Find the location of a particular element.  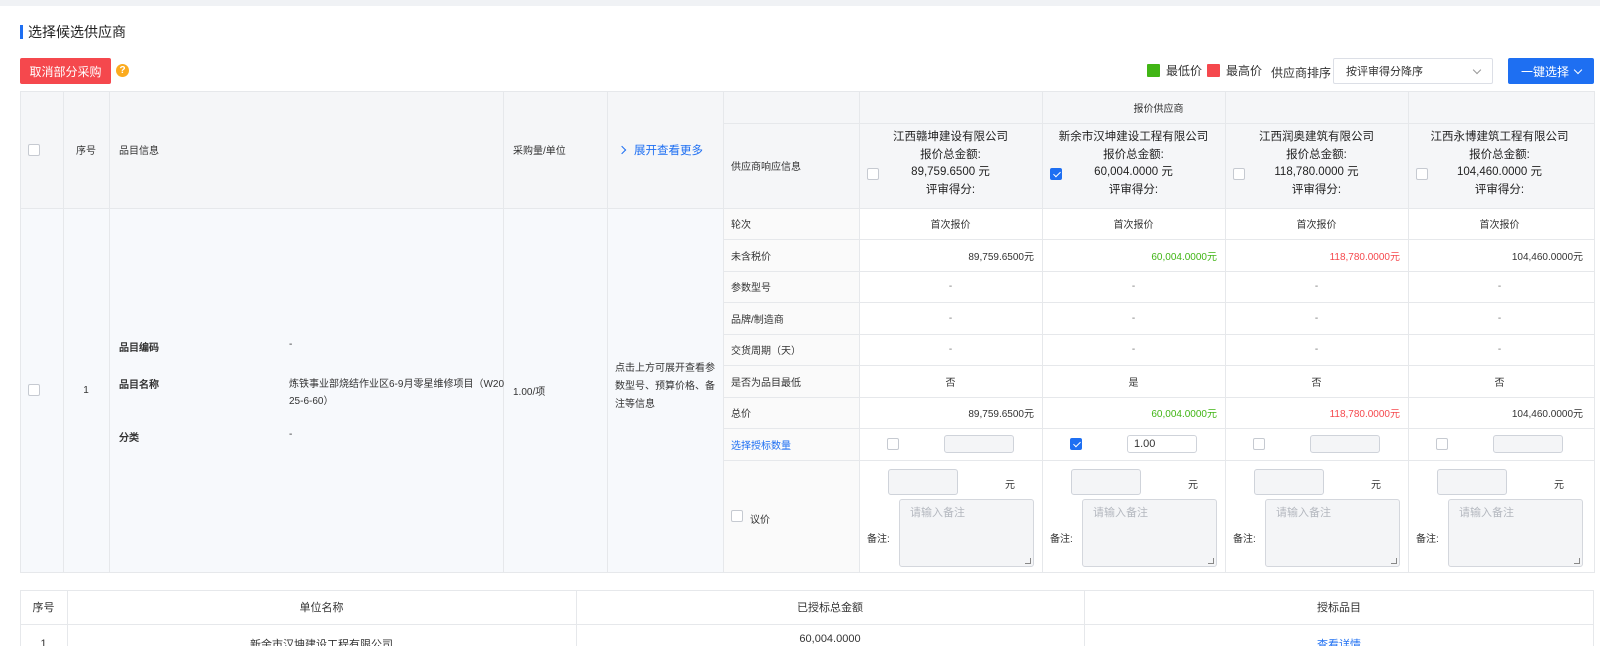

value-is-lowest: 否 is located at coordinates (950, 383).